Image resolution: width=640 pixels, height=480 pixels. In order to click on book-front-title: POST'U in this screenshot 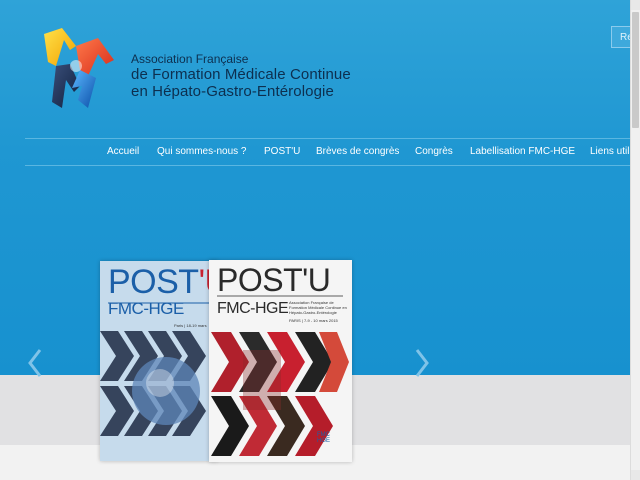, I will do `click(274, 280)`.